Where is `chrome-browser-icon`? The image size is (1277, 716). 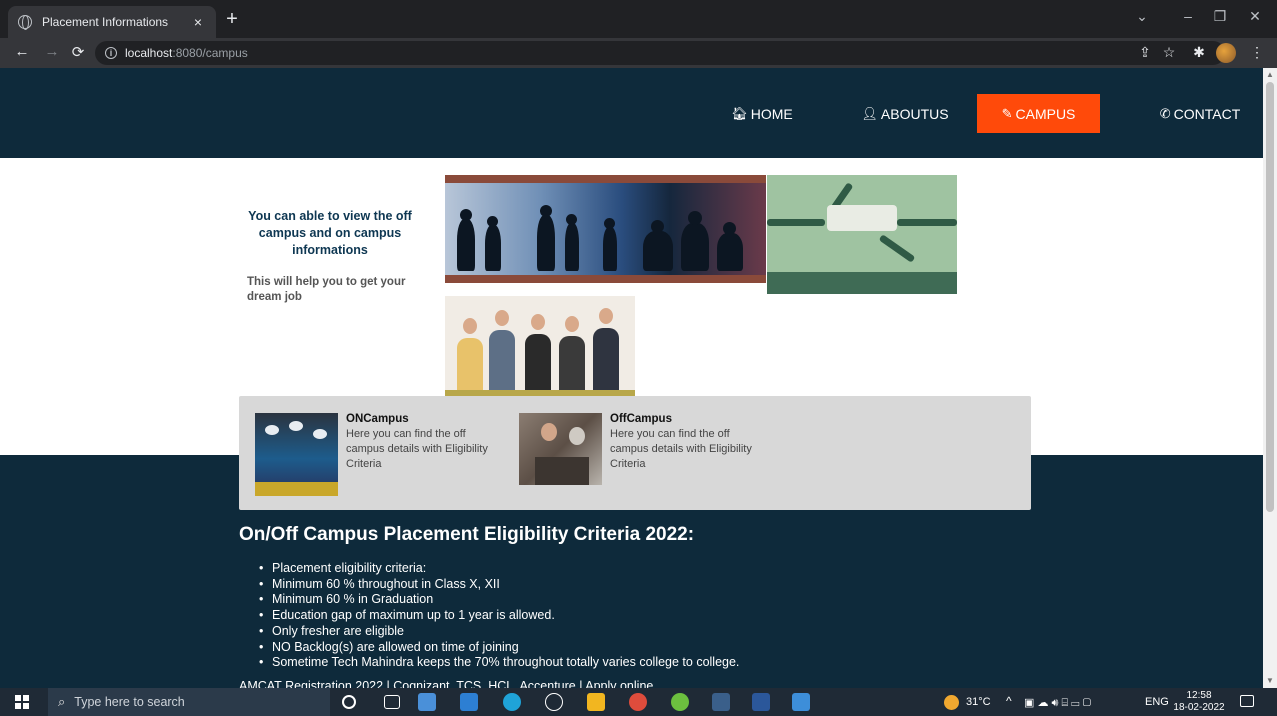
chrome-browser-icon is located at coordinates (638, 702).